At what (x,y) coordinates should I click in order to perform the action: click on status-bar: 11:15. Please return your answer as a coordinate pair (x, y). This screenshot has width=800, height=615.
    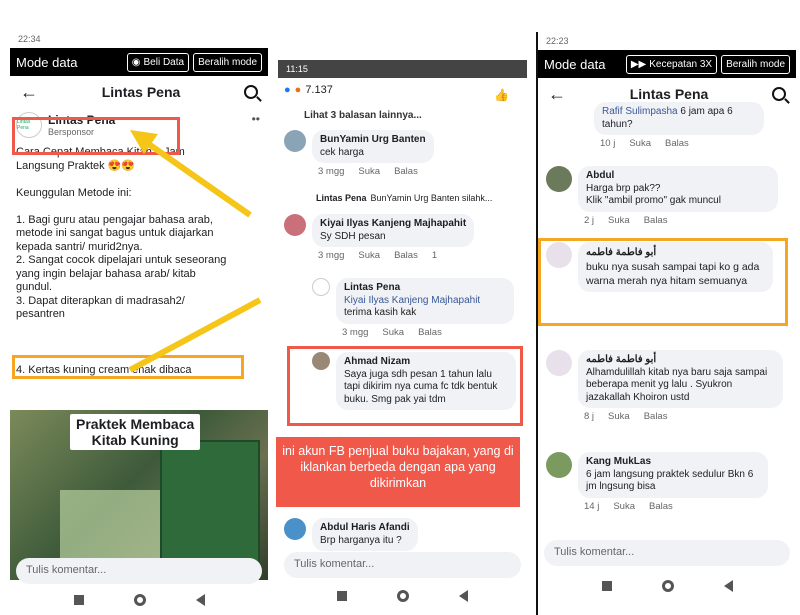
    Looking at the image, I should click on (402, 69).